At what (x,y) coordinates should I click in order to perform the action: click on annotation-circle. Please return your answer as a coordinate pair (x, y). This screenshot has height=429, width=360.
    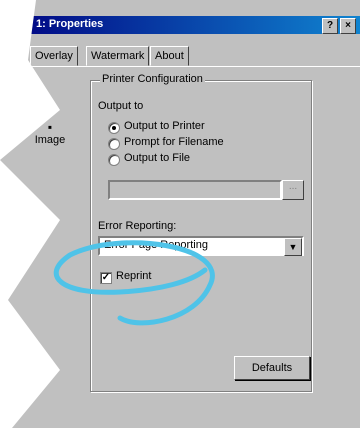
    Looking at the image, I should click on (134, 283).